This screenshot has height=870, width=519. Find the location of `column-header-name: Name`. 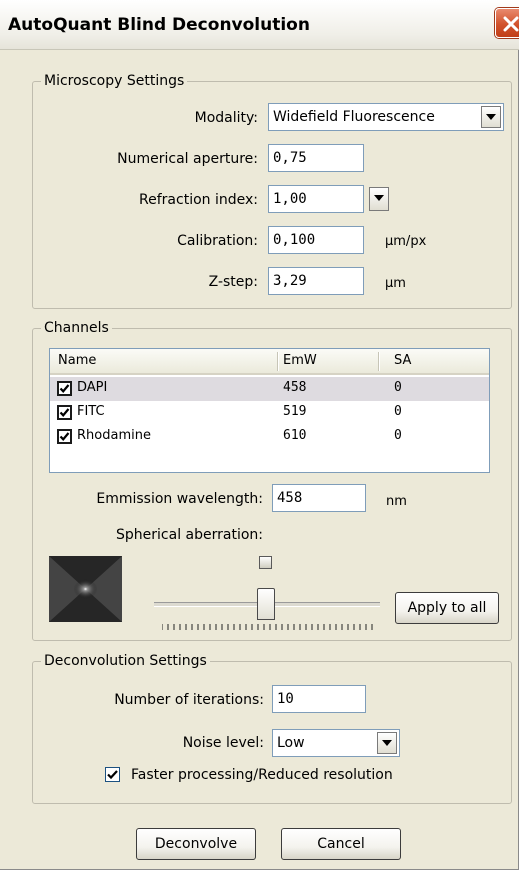

column-header-name: Name is located at coordinates (77, 360).